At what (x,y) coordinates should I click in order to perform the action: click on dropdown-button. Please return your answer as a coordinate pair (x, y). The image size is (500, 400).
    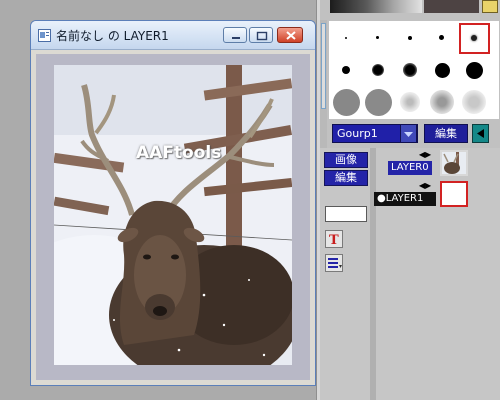
    Looking at the image, I should click on (408, 133).